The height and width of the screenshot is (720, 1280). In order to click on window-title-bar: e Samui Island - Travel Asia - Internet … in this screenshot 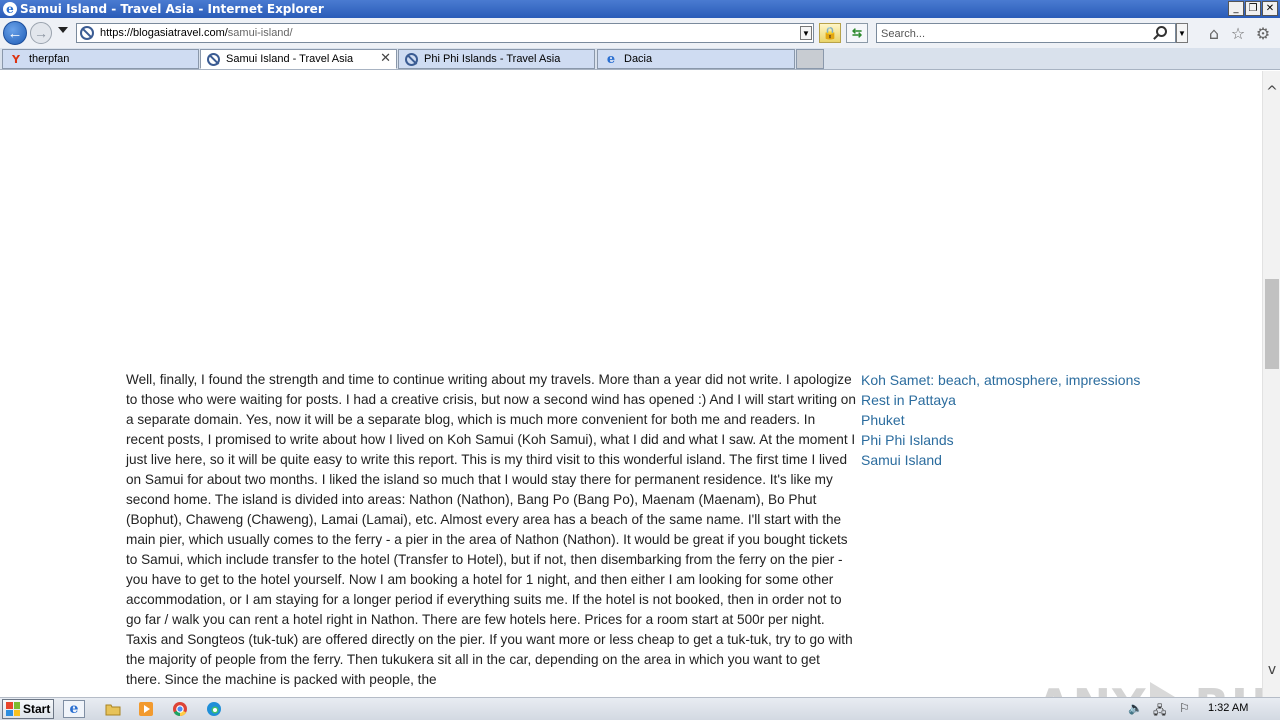, I will do `click(640, 9)`.